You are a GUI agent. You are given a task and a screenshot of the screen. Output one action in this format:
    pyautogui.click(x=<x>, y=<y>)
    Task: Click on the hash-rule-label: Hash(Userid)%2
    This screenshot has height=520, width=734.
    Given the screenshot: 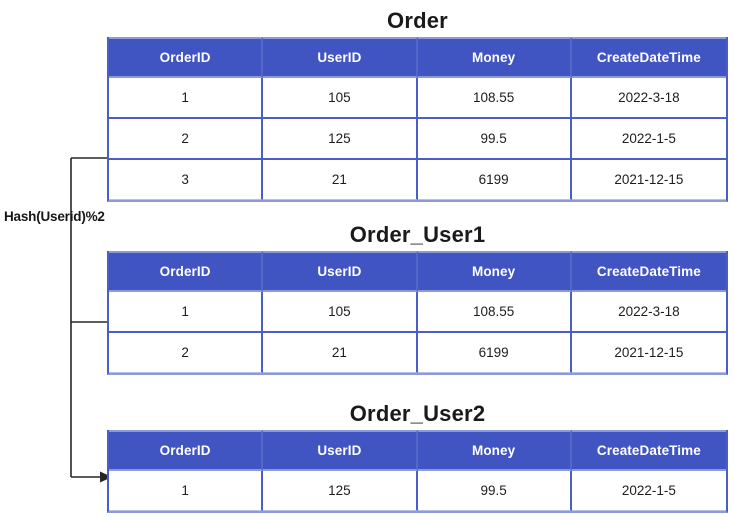 What is the action you would take?
    pyautogui.click(x=54, y=216)
    